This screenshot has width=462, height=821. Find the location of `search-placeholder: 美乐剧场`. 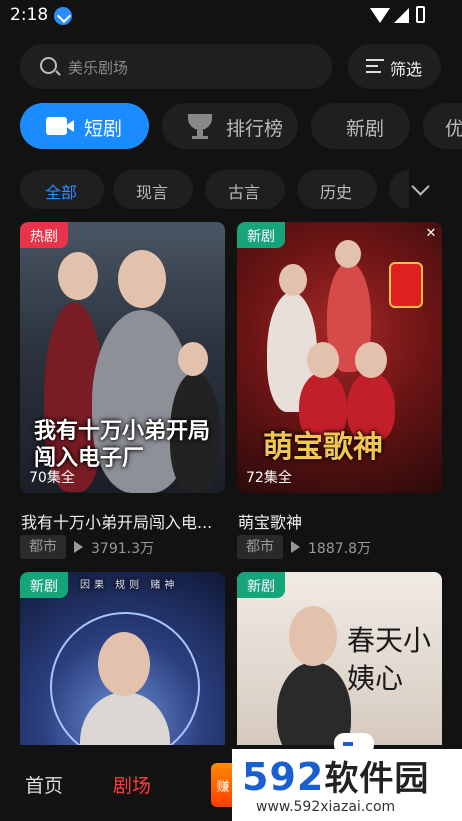

search-placeholder: 美乐剧场 is located at coordinates (98, 68).